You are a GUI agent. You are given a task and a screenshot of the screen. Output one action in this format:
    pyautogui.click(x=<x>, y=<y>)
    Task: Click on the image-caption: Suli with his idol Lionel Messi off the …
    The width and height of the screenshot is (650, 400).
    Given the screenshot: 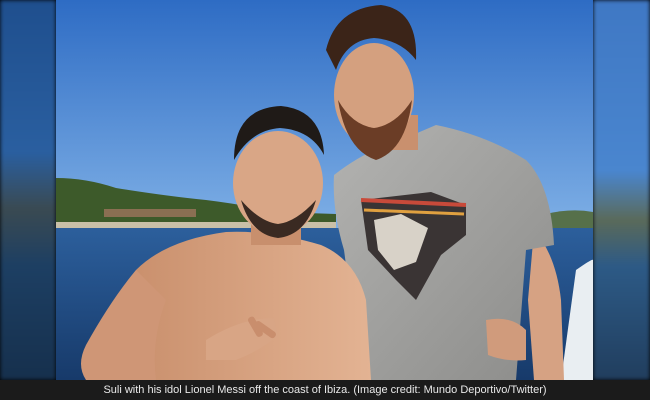 What is the action you would take?
    pyautogui.click(x=325, y=390)
    